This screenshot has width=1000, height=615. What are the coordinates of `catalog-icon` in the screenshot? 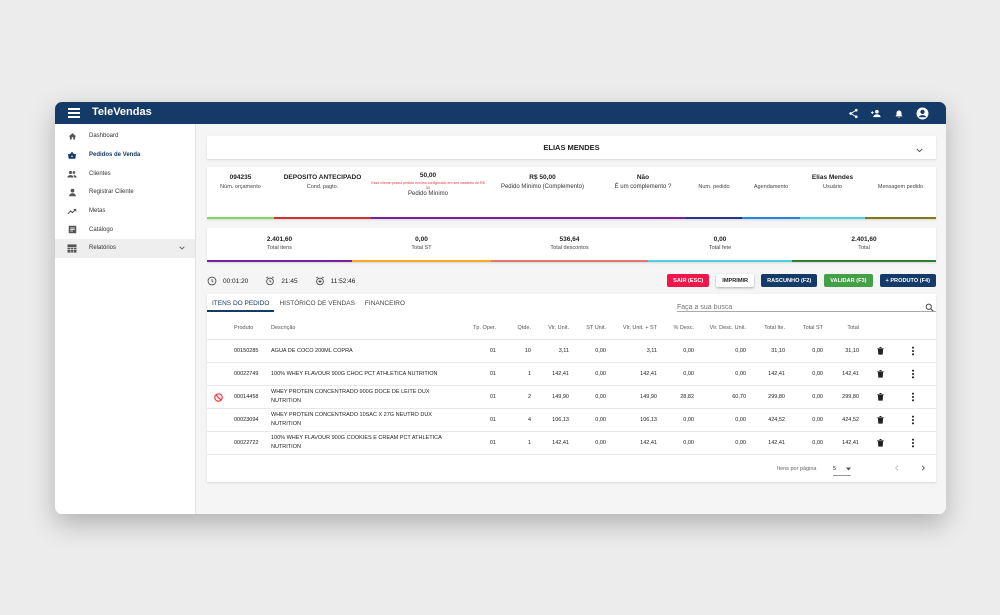 It's located at (72, 230).